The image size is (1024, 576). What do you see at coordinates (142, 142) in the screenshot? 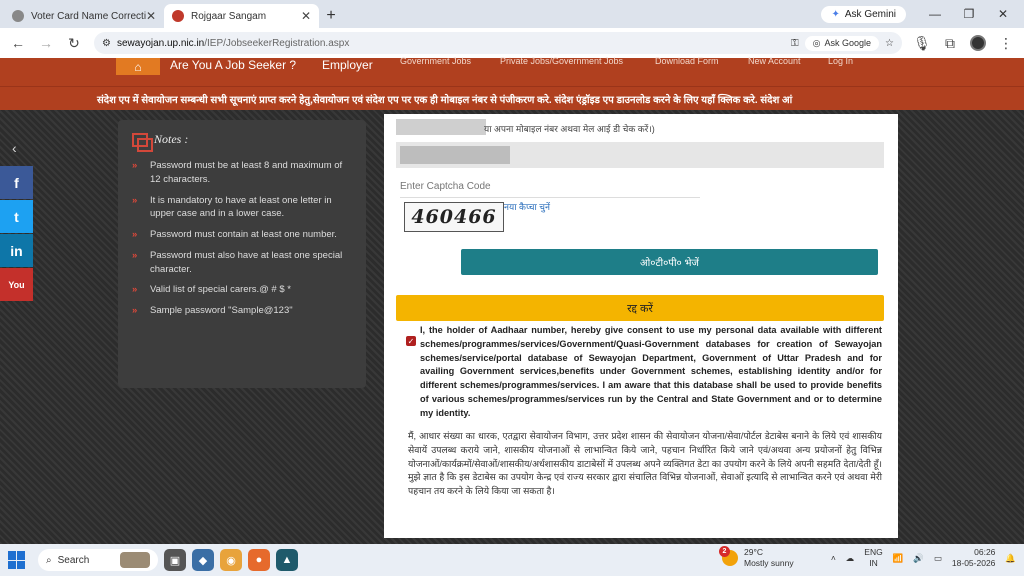
I see `notes-icon` at bounding box center [142, 142].